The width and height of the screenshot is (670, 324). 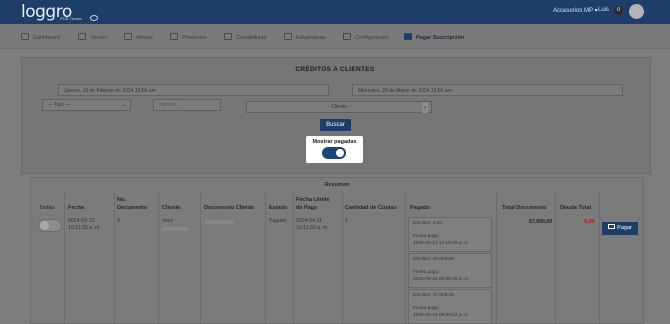 What do you see at coordinates (441, 279) in the screenshot?
I see `payment-date: 2024-03-19 09:58:45 a. m.` at bounding box center [441, 279].